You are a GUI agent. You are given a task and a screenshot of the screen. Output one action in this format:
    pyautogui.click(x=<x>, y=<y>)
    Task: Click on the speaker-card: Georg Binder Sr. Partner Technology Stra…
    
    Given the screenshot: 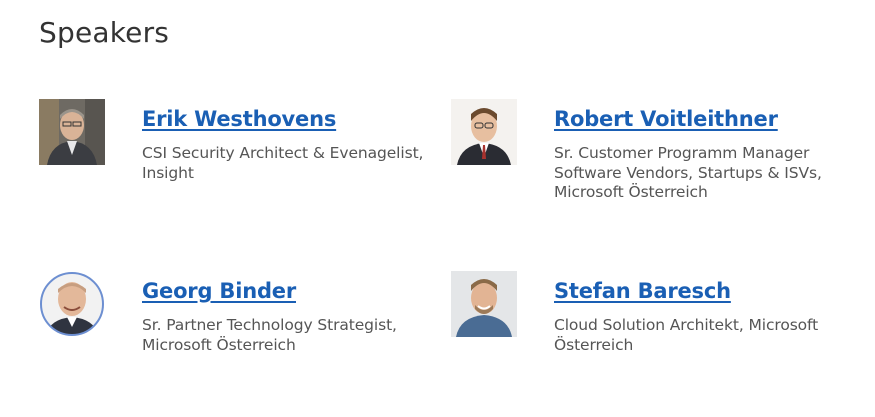 What is the action you would take?
    pyautogui.click(x=239, y=336)
    